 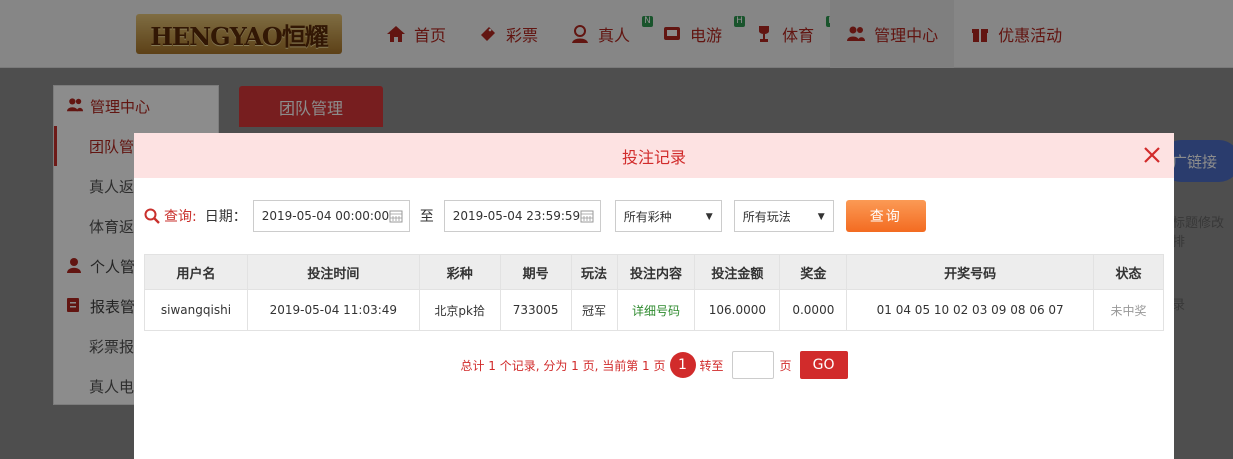 I want to click on pager-summary: 总计 1 个记录, 分为 1 页, 当前第 1 页, so click(x=563, y=365).